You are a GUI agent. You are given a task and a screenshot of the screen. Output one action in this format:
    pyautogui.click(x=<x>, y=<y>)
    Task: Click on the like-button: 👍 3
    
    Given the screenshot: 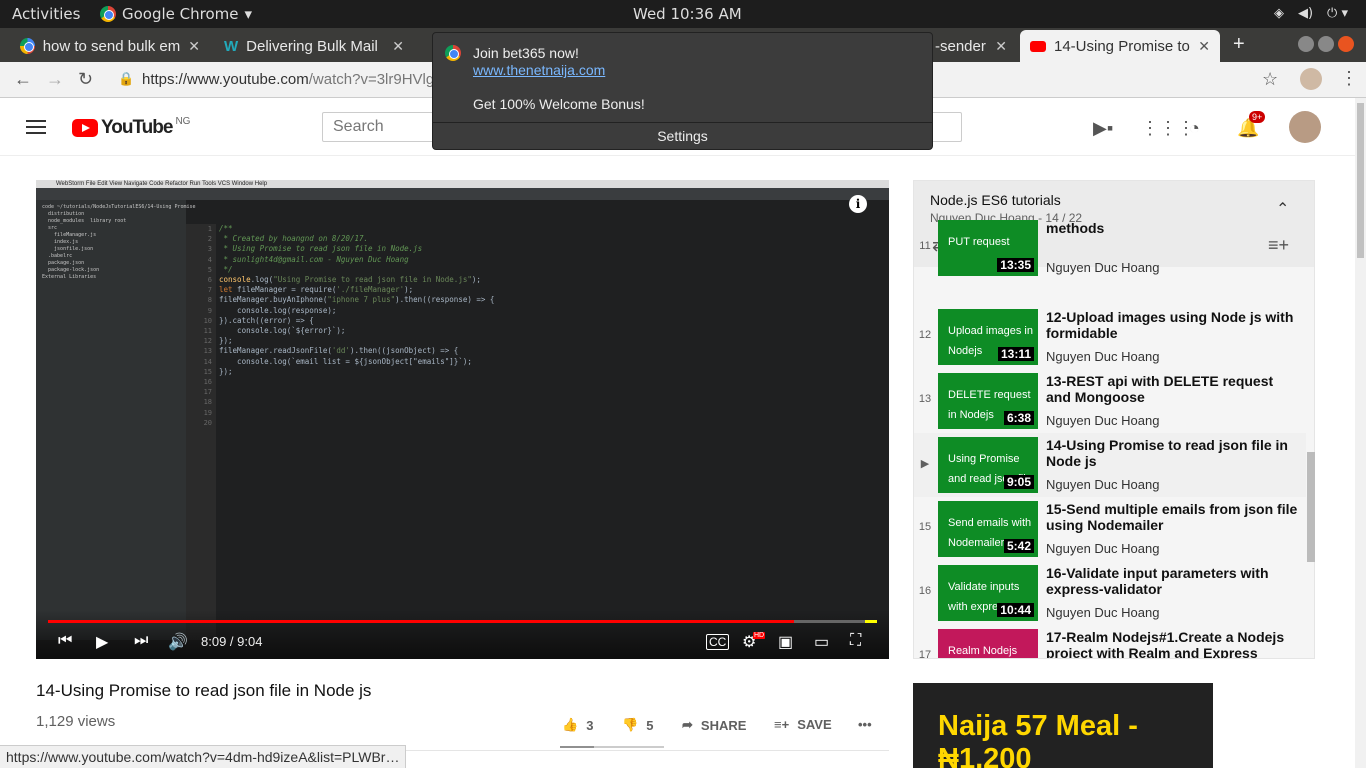 What is the action you would take?
    pyautogui.click(x=577, y=725)
    